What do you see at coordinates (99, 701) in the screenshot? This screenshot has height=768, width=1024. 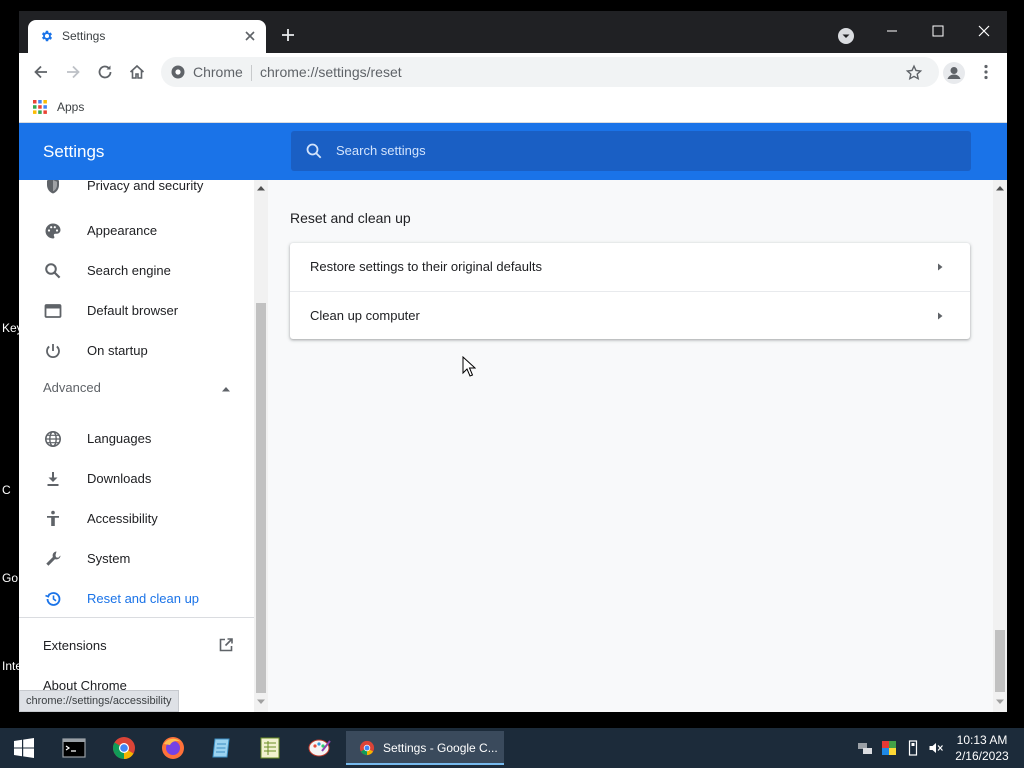 I see `status-bubble: chrome://settings/accessibility` at bounding box center [99, 701].